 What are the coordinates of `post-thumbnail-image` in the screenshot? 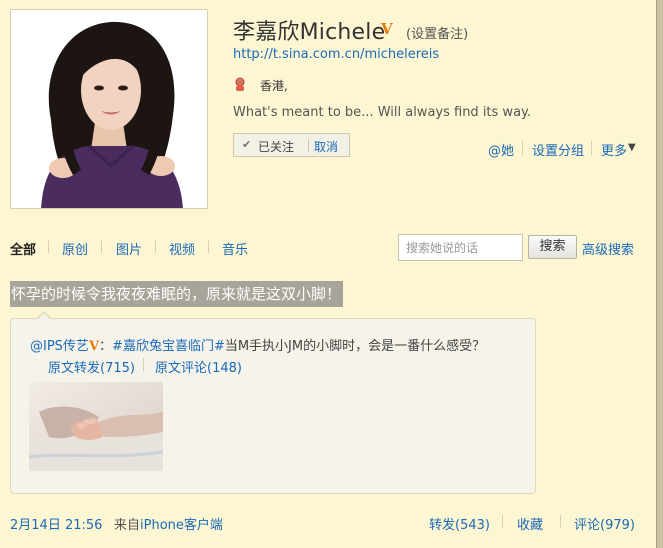 It's located at (96, 426).